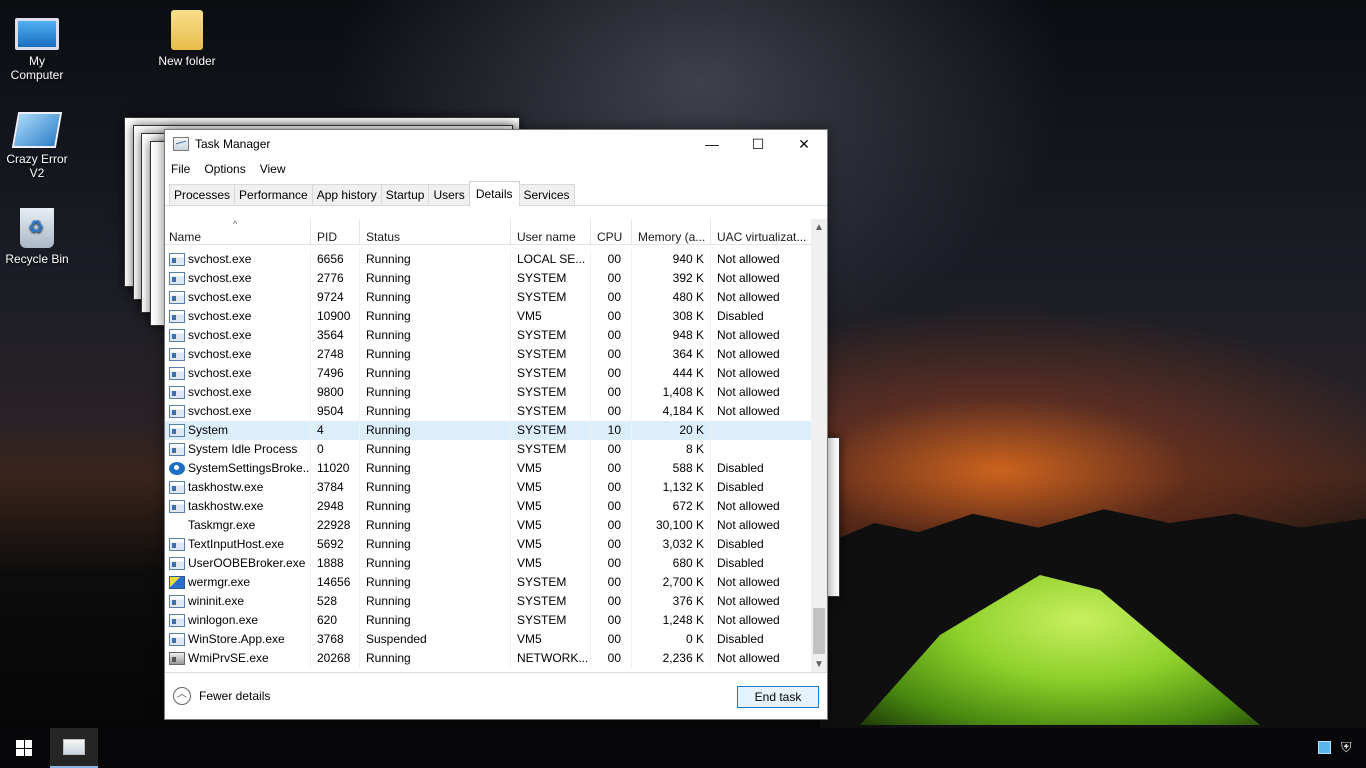  I want to click on cell-memory: 480 K, so click(671, 297).